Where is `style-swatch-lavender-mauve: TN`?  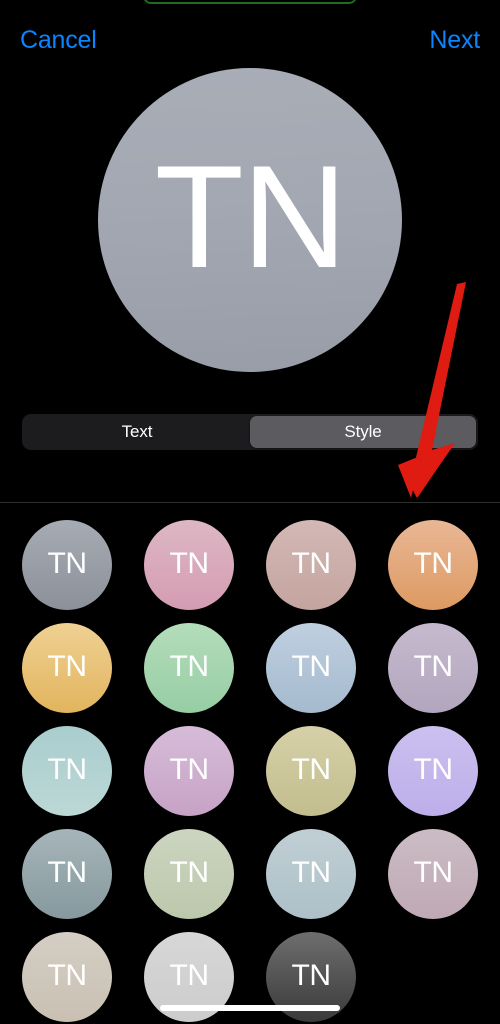 style-swatch-lavender-mauve: TN is located at coordinates (433, 668).